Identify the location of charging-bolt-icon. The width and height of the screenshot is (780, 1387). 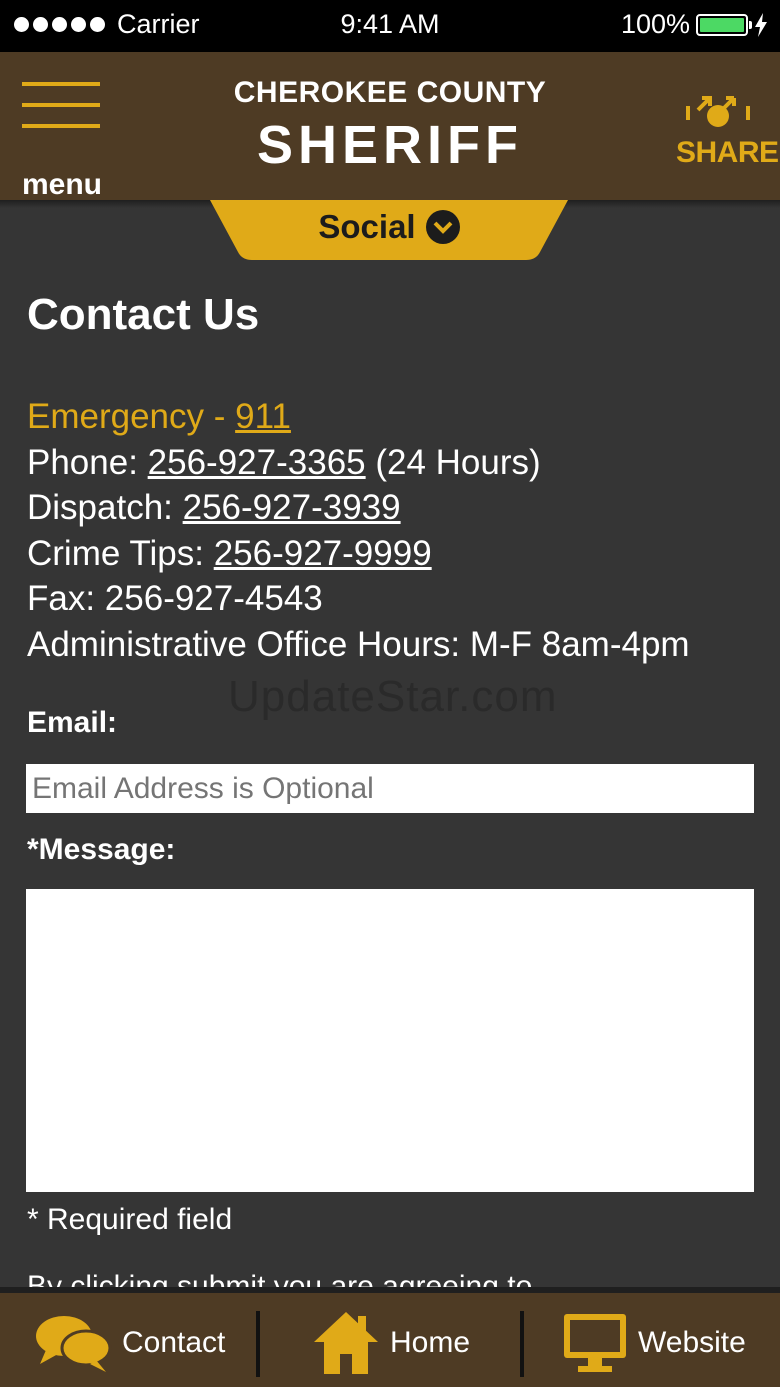
(761, 24).